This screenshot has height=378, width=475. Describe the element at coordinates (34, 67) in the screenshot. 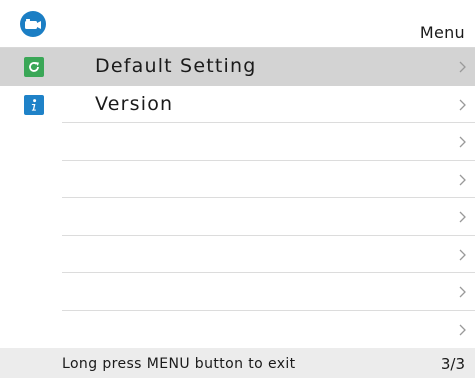

I see `refresh-icon` at that location.